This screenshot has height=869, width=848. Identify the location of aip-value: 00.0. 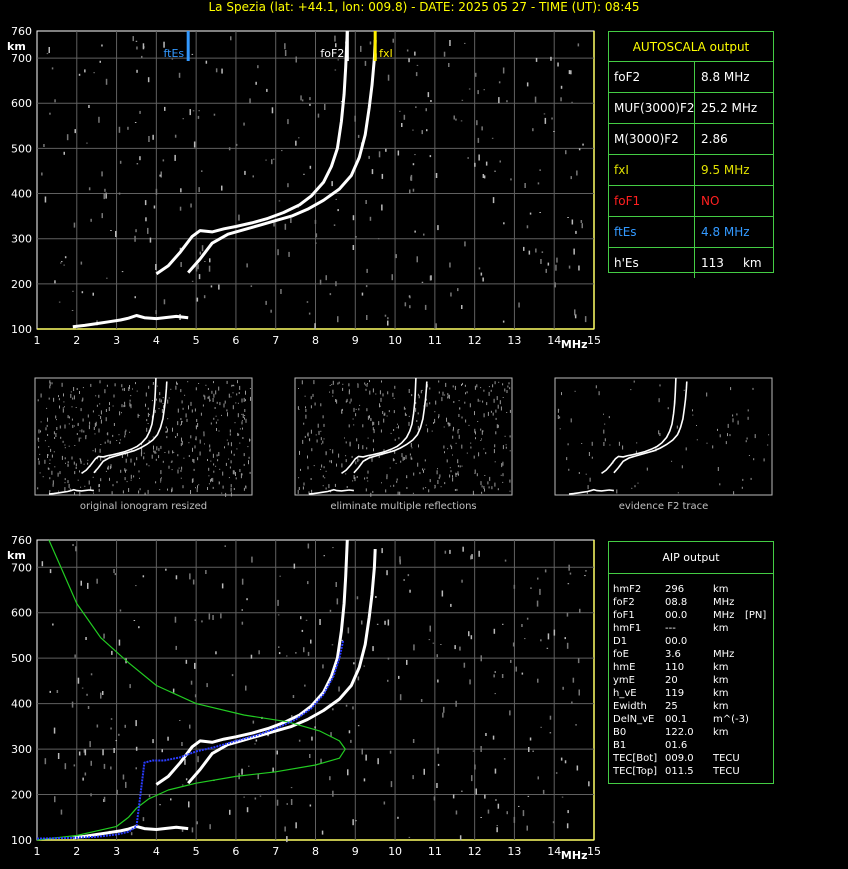
(676, 615).